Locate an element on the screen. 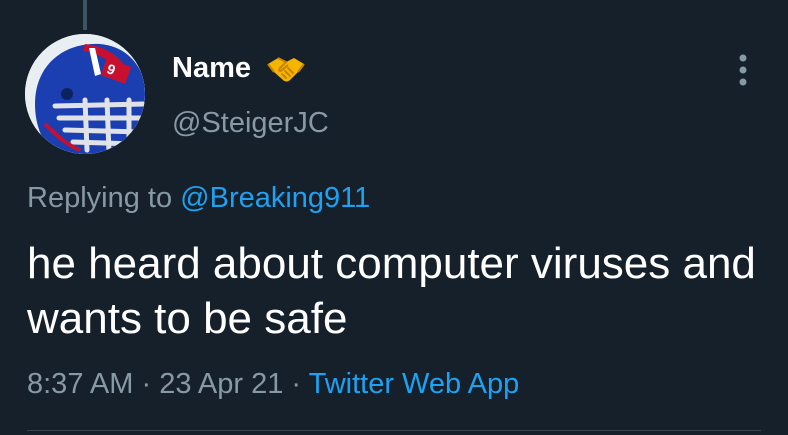 Image resolution: width=788 pixels, height=435 pixels. vertical-ellipsis-icon is located at coordinates (743, 70).